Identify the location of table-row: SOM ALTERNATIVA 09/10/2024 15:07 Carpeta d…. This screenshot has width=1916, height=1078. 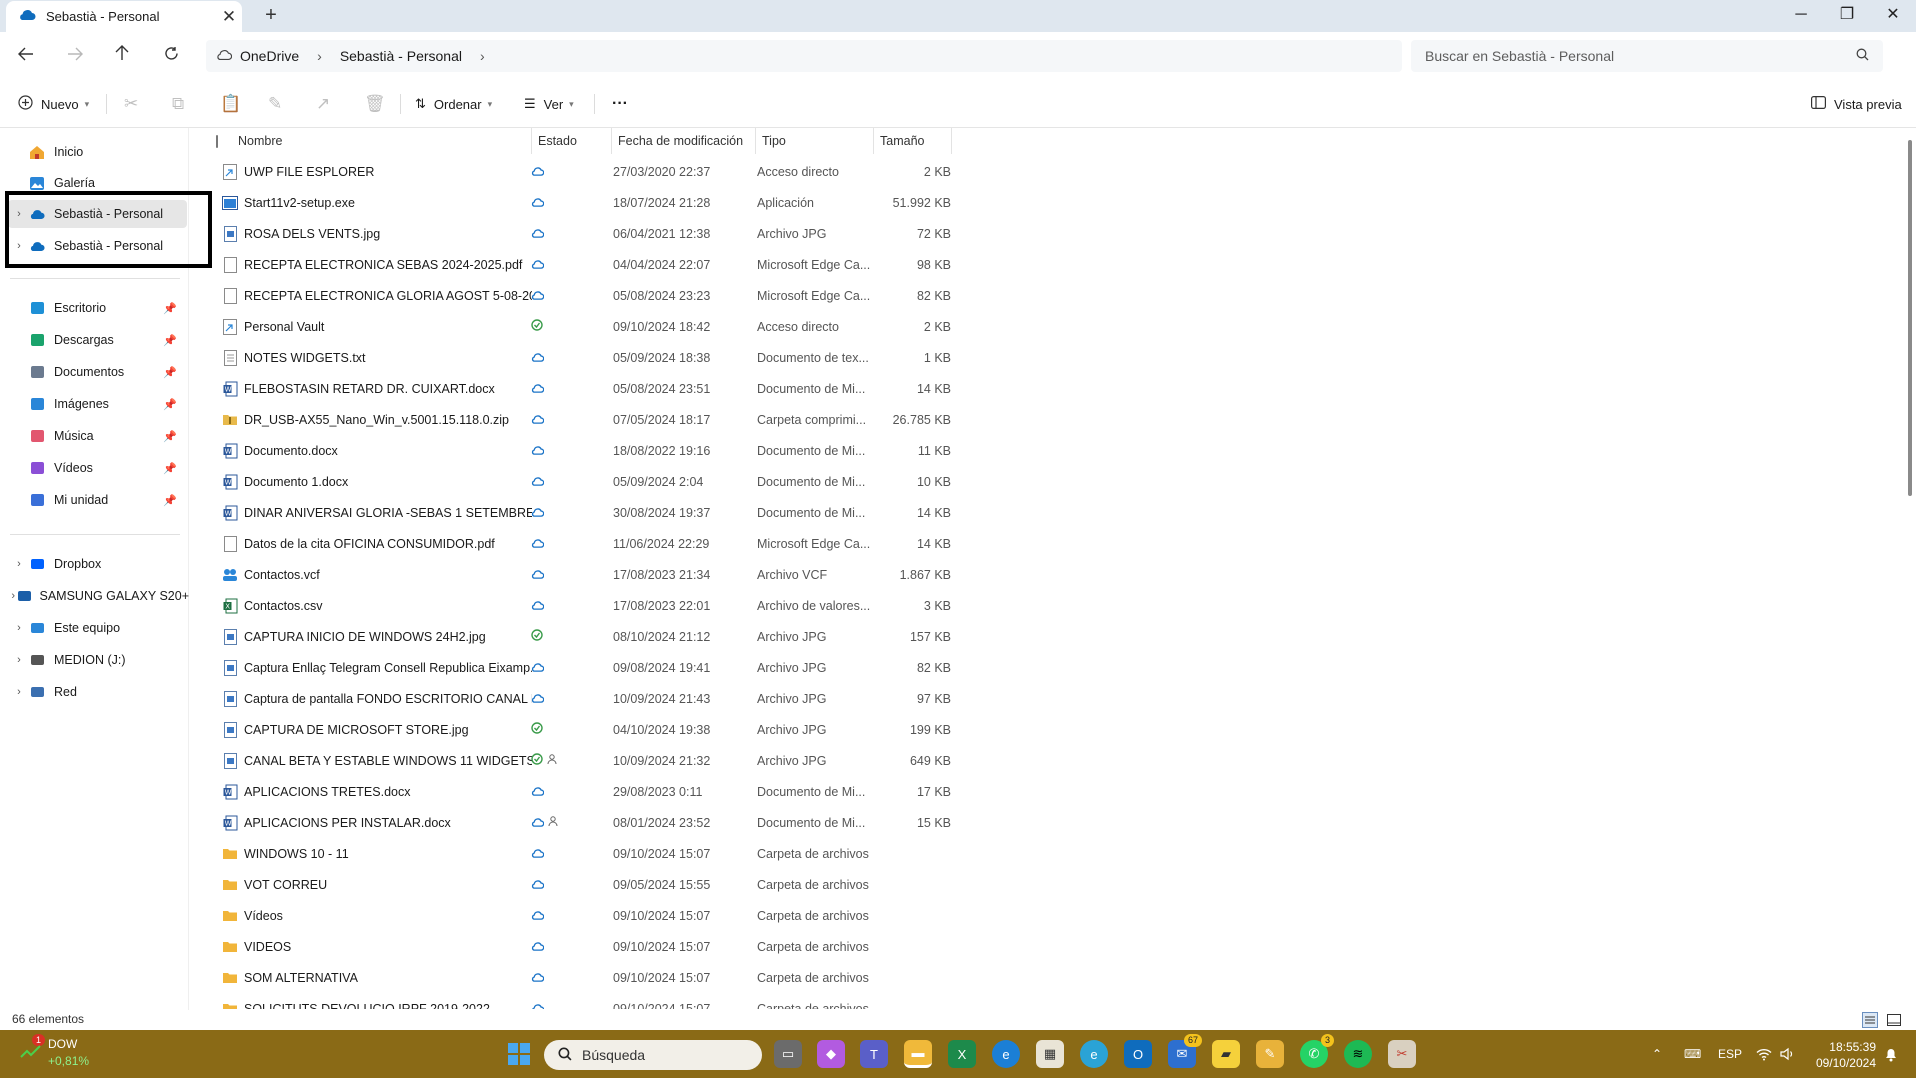
(579, 977).